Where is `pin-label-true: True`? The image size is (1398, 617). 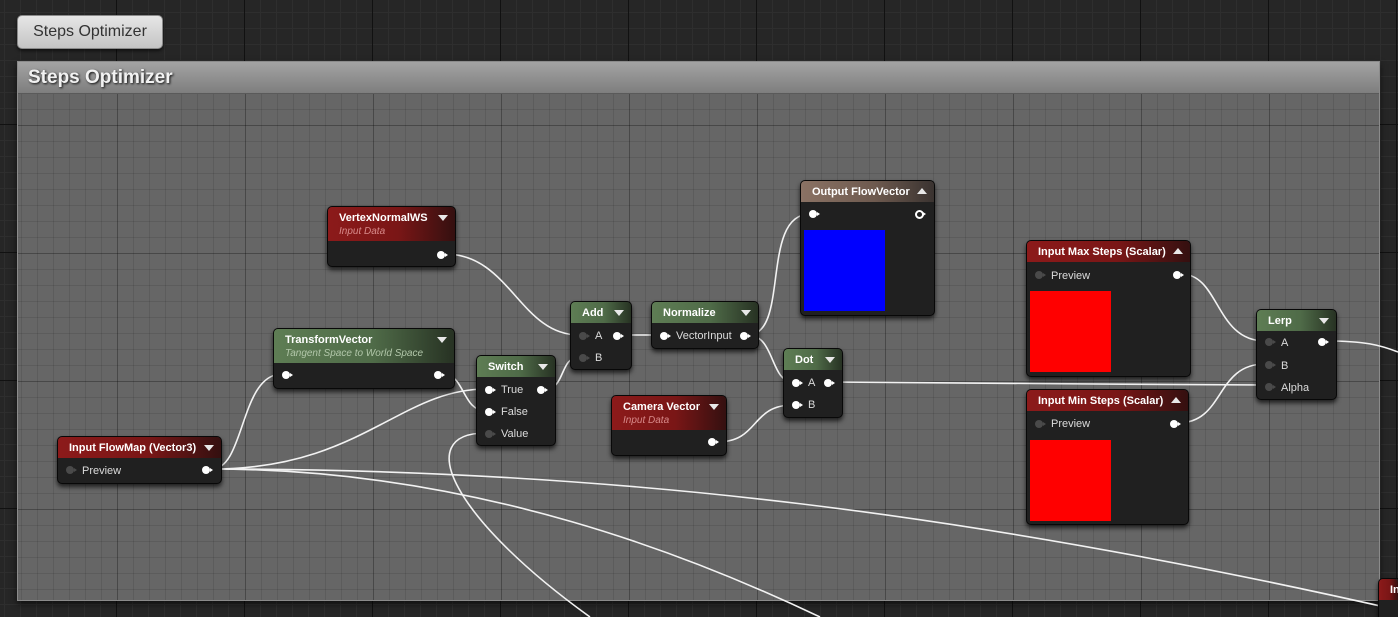
pin-label-true: True is located at coordinates (512, 390).